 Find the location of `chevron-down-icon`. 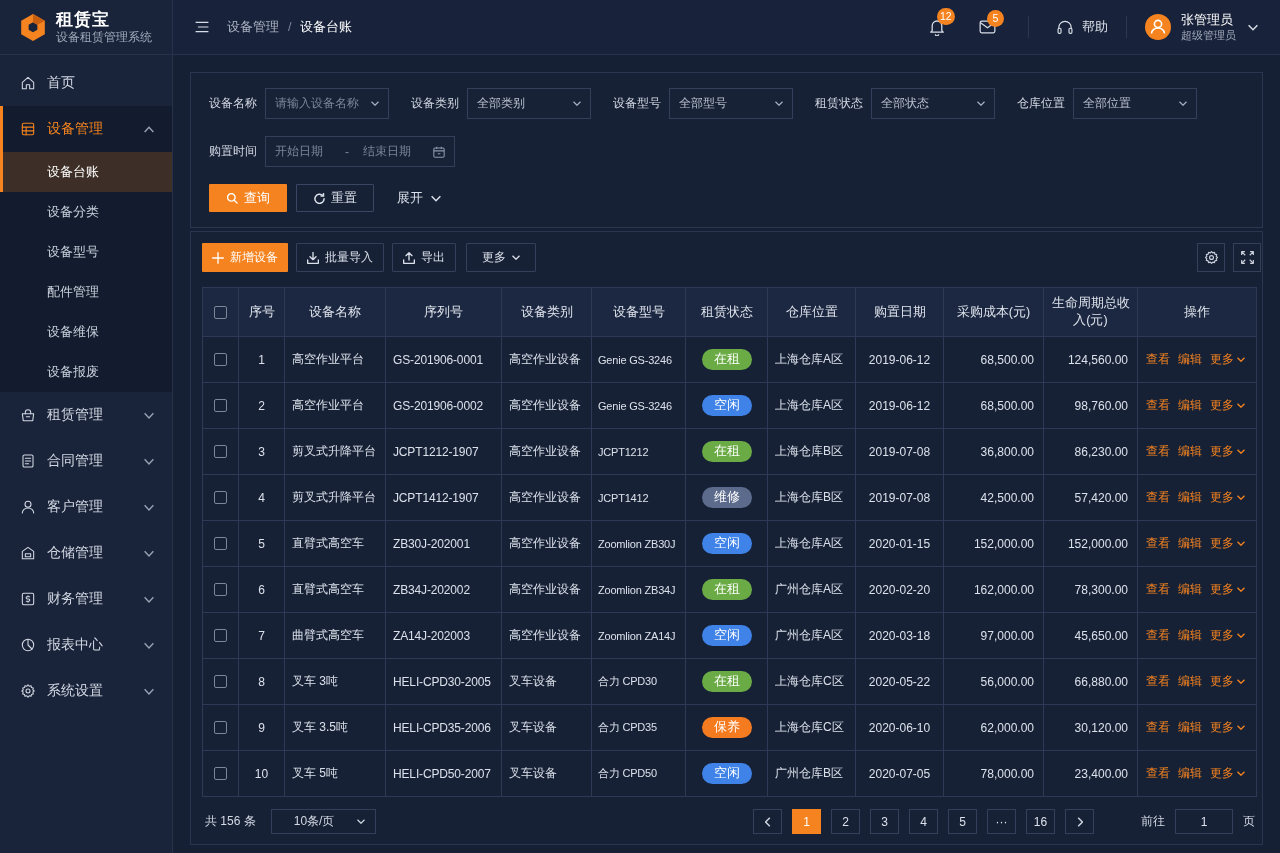

chevron-down-icon is located at coordinates (1241, 405).